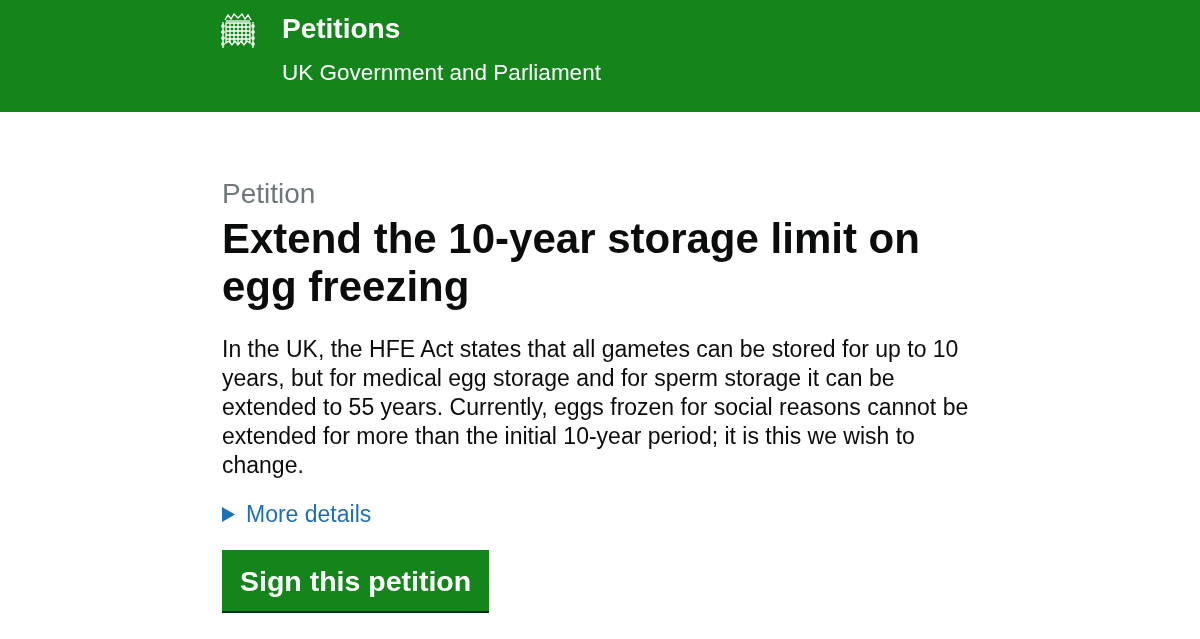  What do you see at coordinates (269, 194) in the screenshot?
I see `page-caption: Petition` at bounding box center [269, 194].